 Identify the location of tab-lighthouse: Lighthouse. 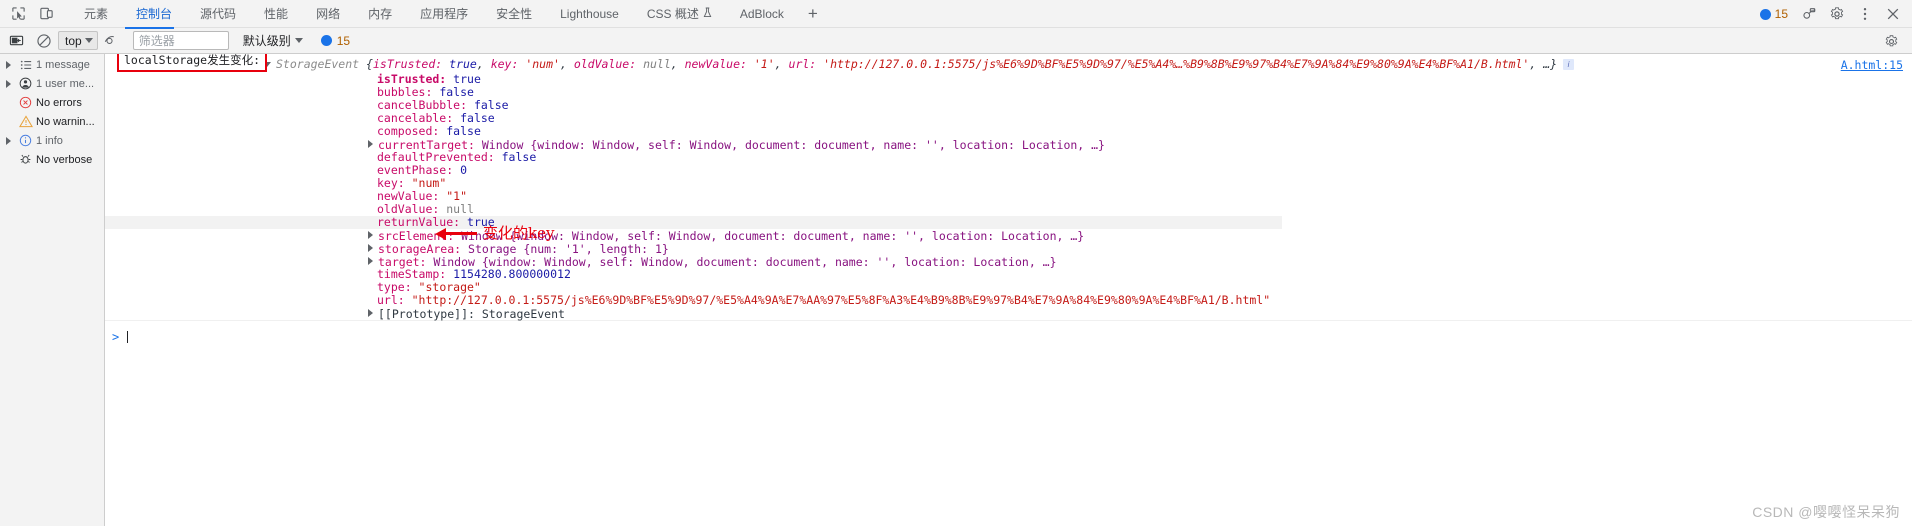
(589, 14).